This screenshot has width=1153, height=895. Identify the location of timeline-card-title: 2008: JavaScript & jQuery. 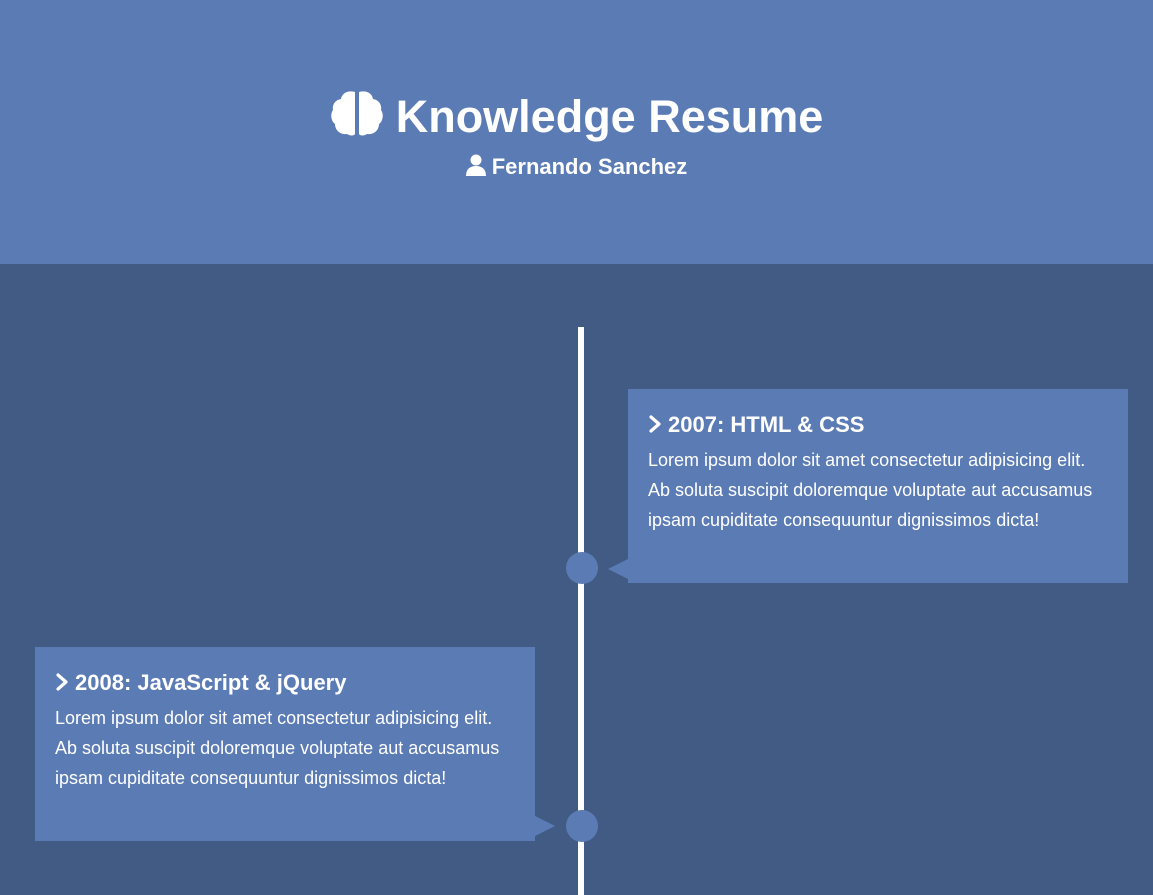
(285, 683).